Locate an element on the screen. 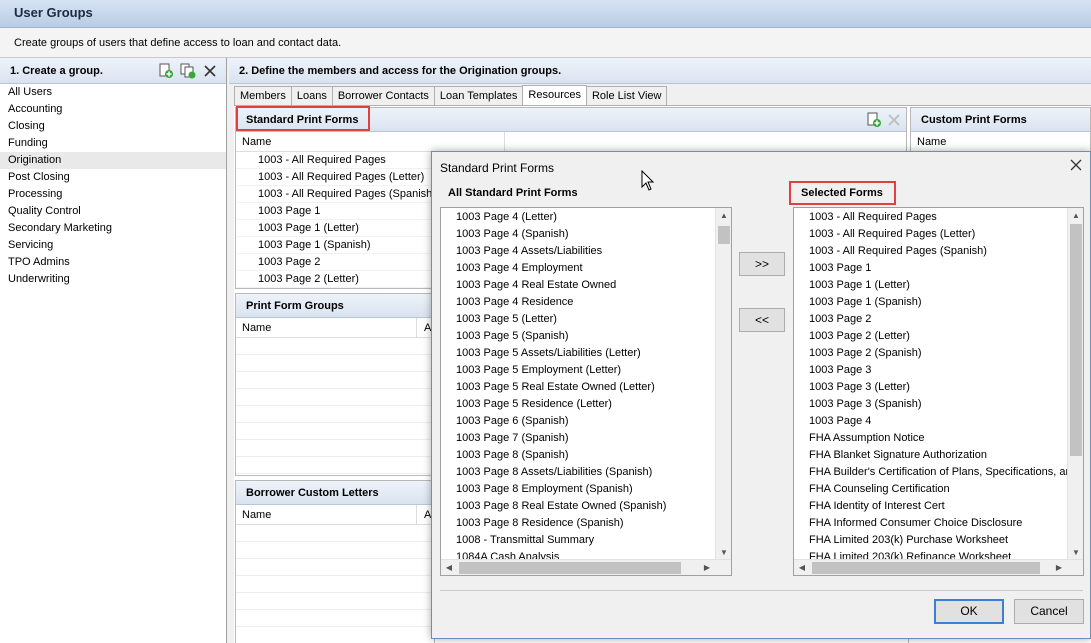 This screenshot has height=643, width=1091. print-form-groups-column-header: Name A is located at coordinates (335, 328).